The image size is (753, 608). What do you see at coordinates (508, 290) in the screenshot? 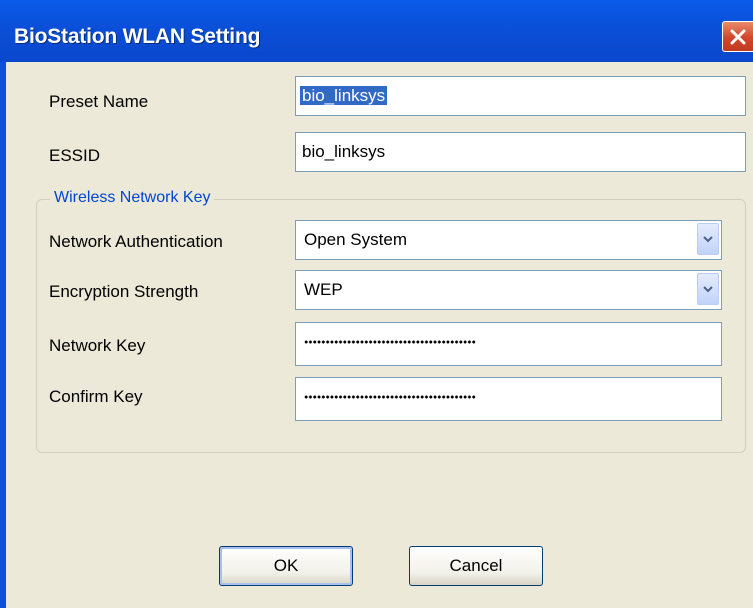
I see `encryption-strength-select: WEP` at bounding box center [508, 290].